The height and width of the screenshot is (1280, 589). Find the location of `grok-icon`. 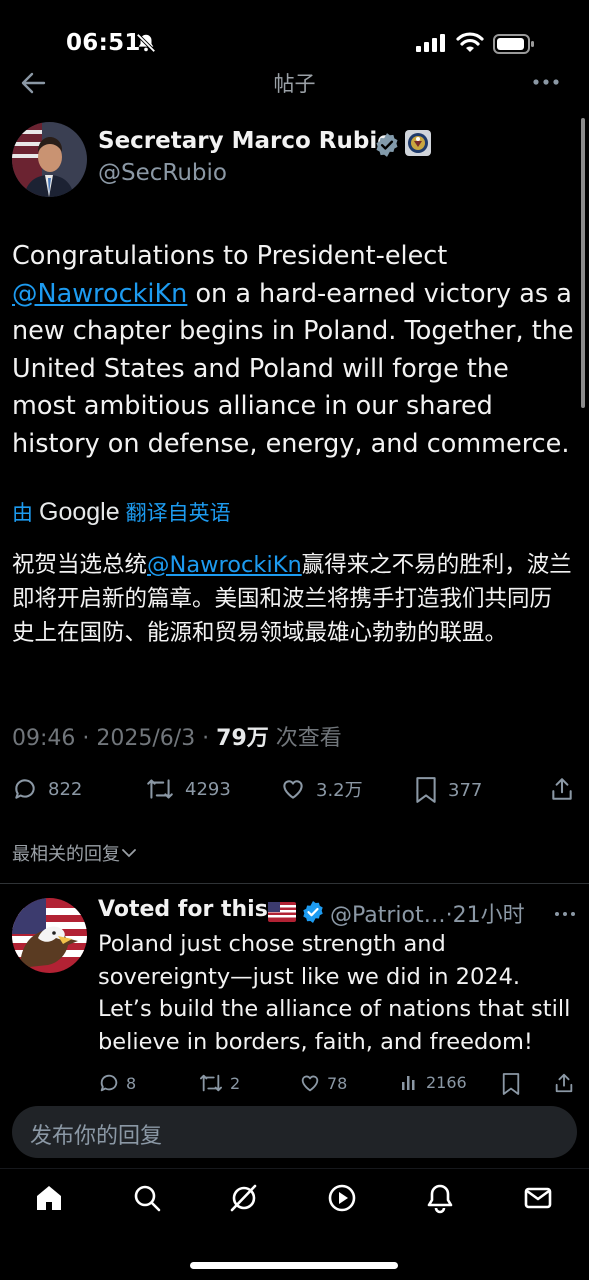

grok-icon is located at coordinates (243, 1198).